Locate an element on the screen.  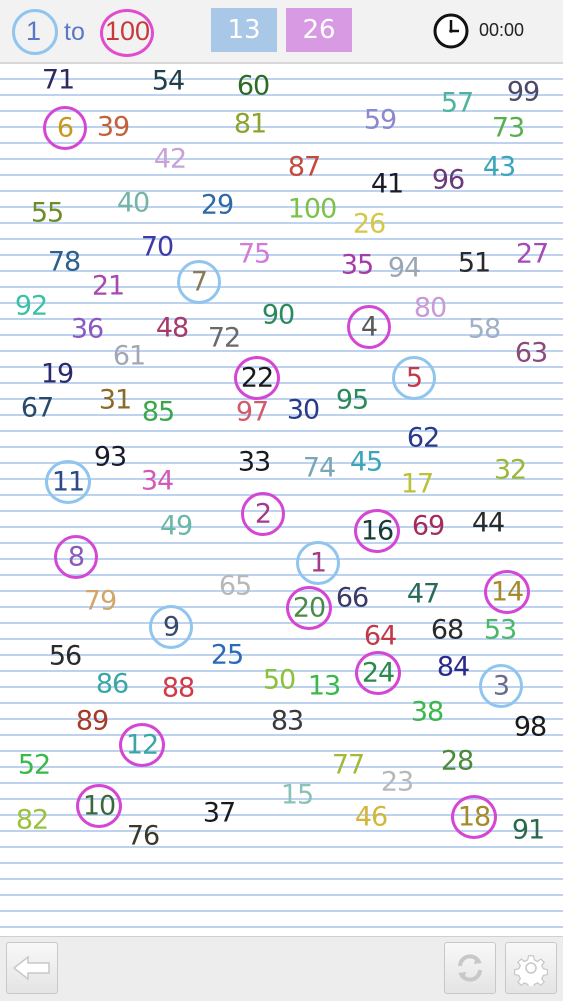
number-tile: 56 is located at coordinates (65, 656).